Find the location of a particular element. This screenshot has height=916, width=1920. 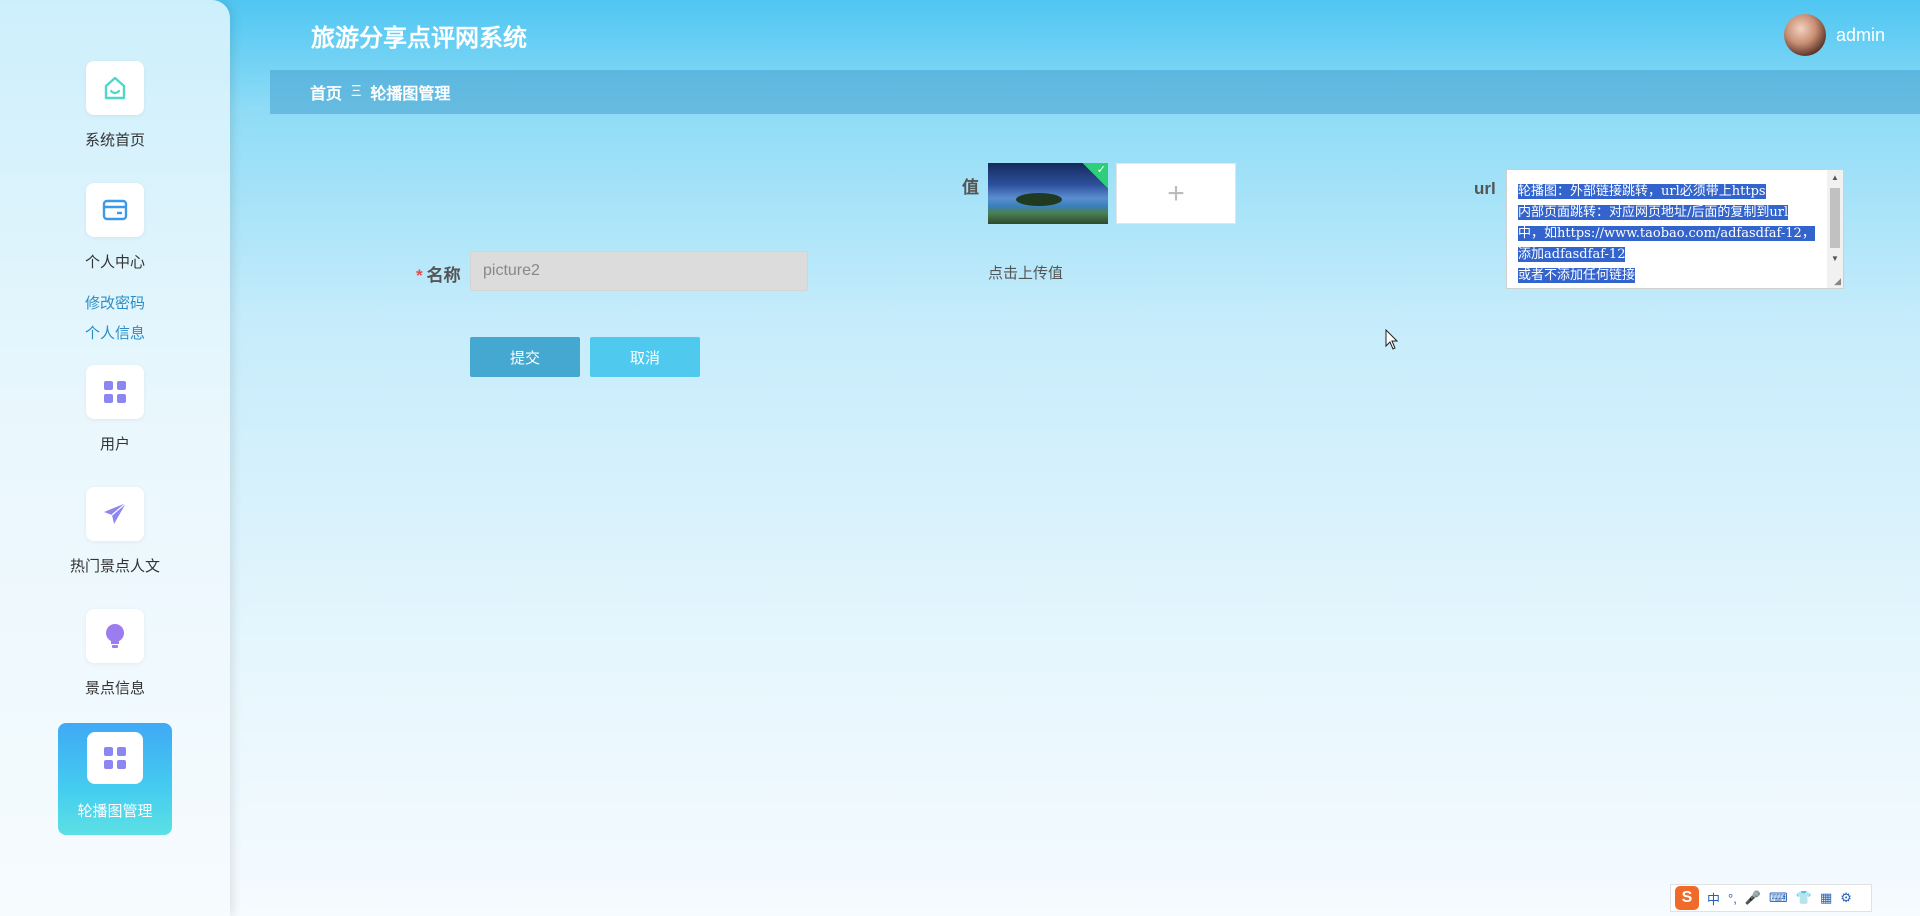

name-label: * 名称 is located at coordinates (438, 273).